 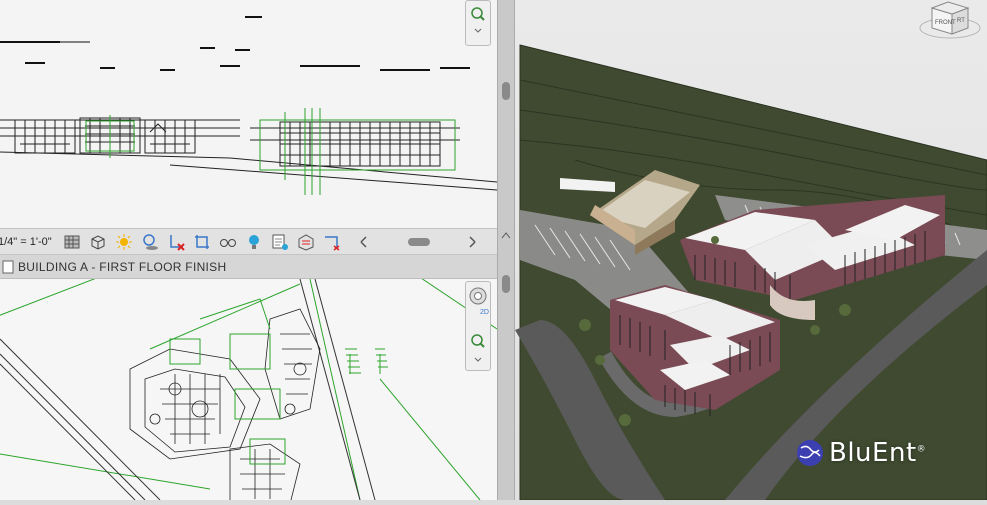 What do you see at coordinates (124, 242) in the screenshot?
I see `sun-path-icon` at bounding box center [124, 242].